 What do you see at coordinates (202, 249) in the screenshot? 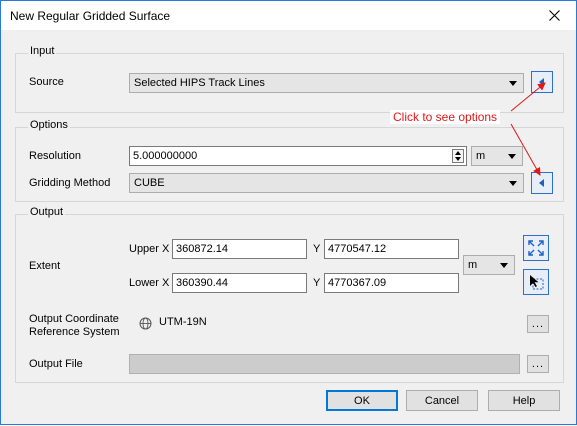
I see `upper-x-value: 360872.14` at bounding box center [202, 249].